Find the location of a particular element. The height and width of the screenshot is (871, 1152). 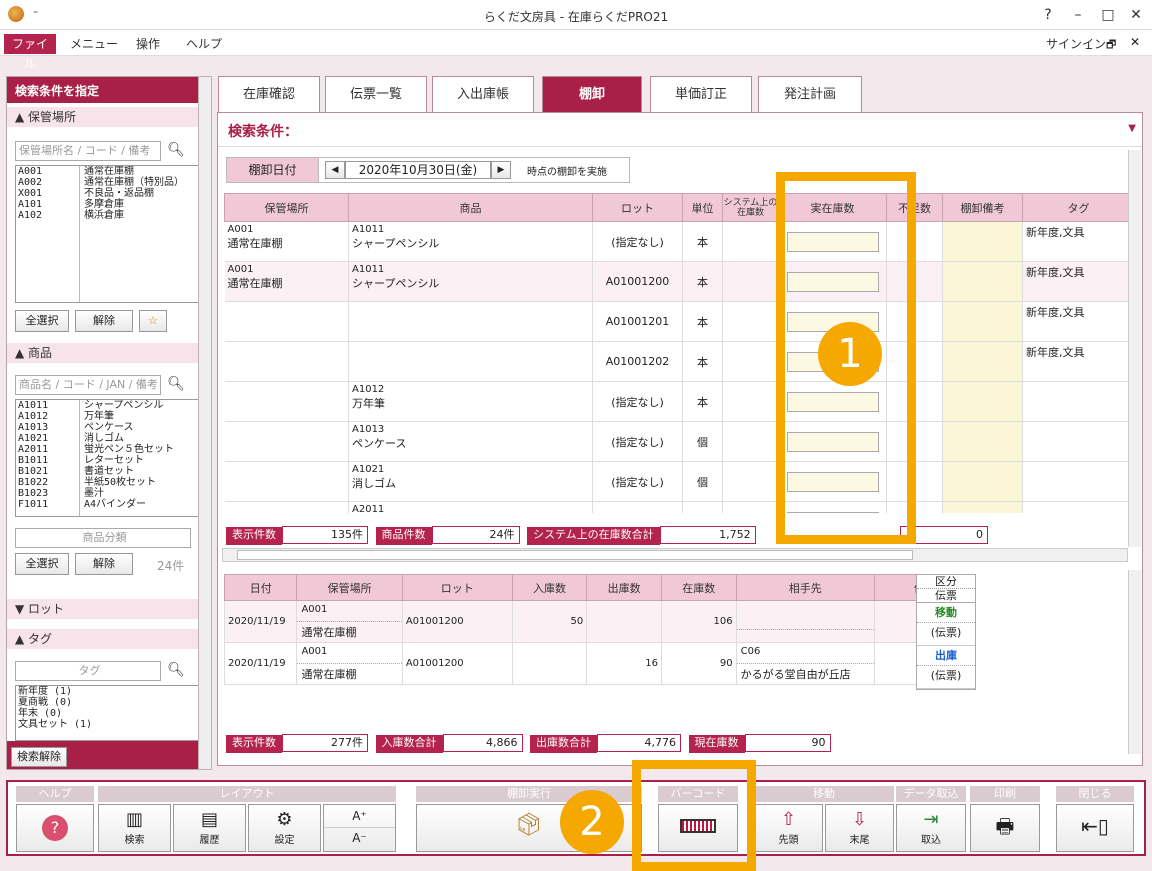

list-item: F1011 A4バインダー is located at coordinates (107, 504).